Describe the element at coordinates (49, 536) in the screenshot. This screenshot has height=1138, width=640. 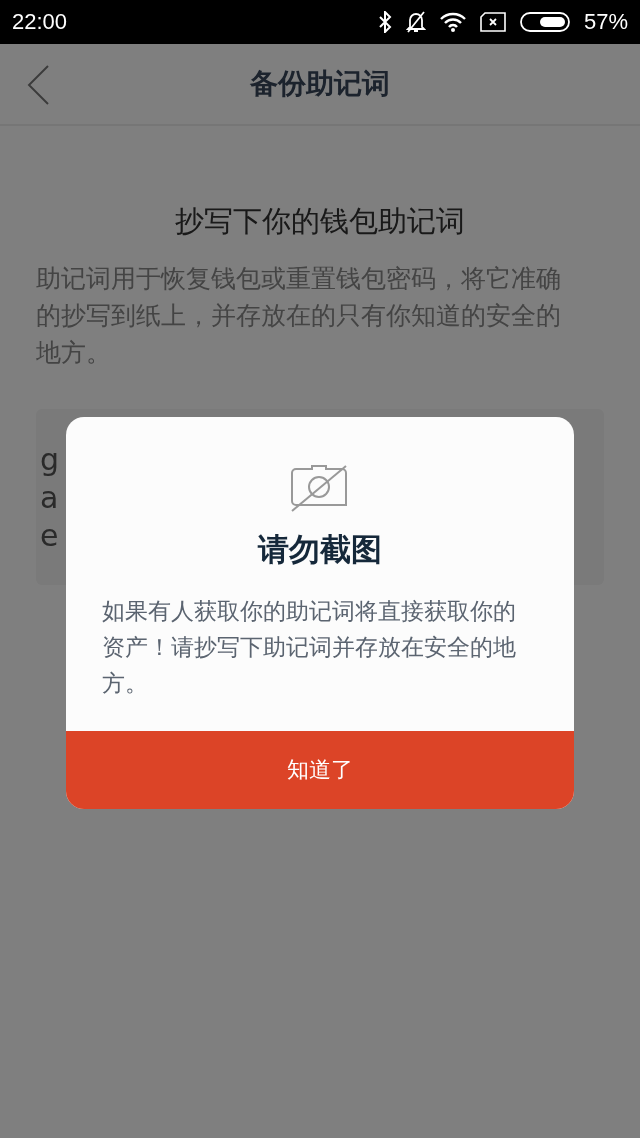
I see `mnemonic-word: e` at that location.